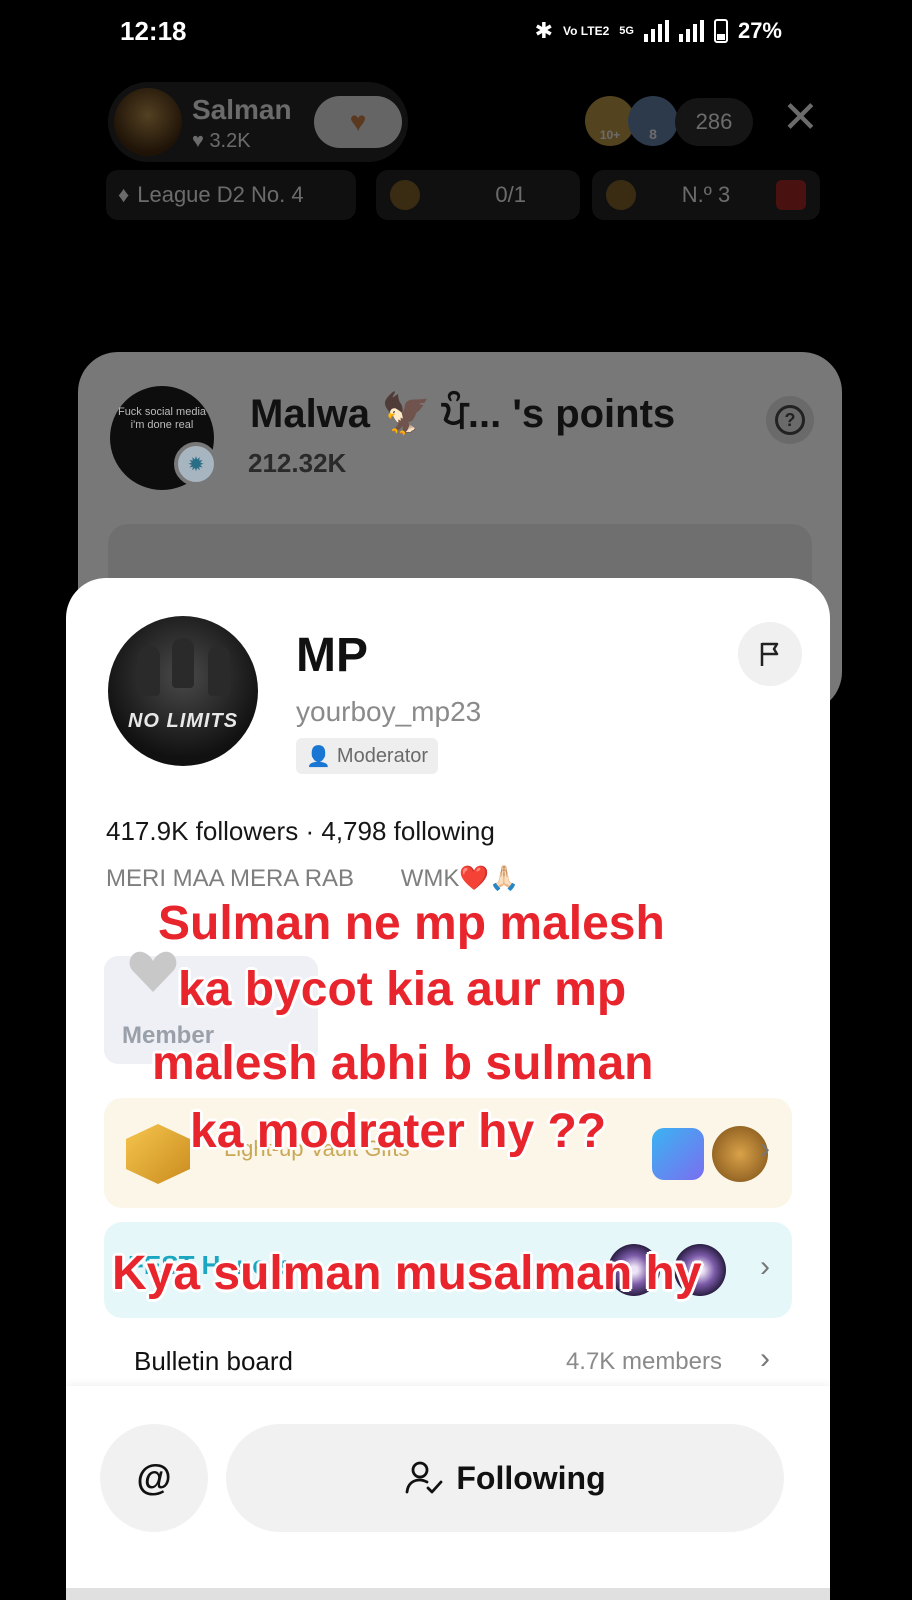 This screenshot has width=912, height=1600. I want to click on signal-icon, so click(656, 31).